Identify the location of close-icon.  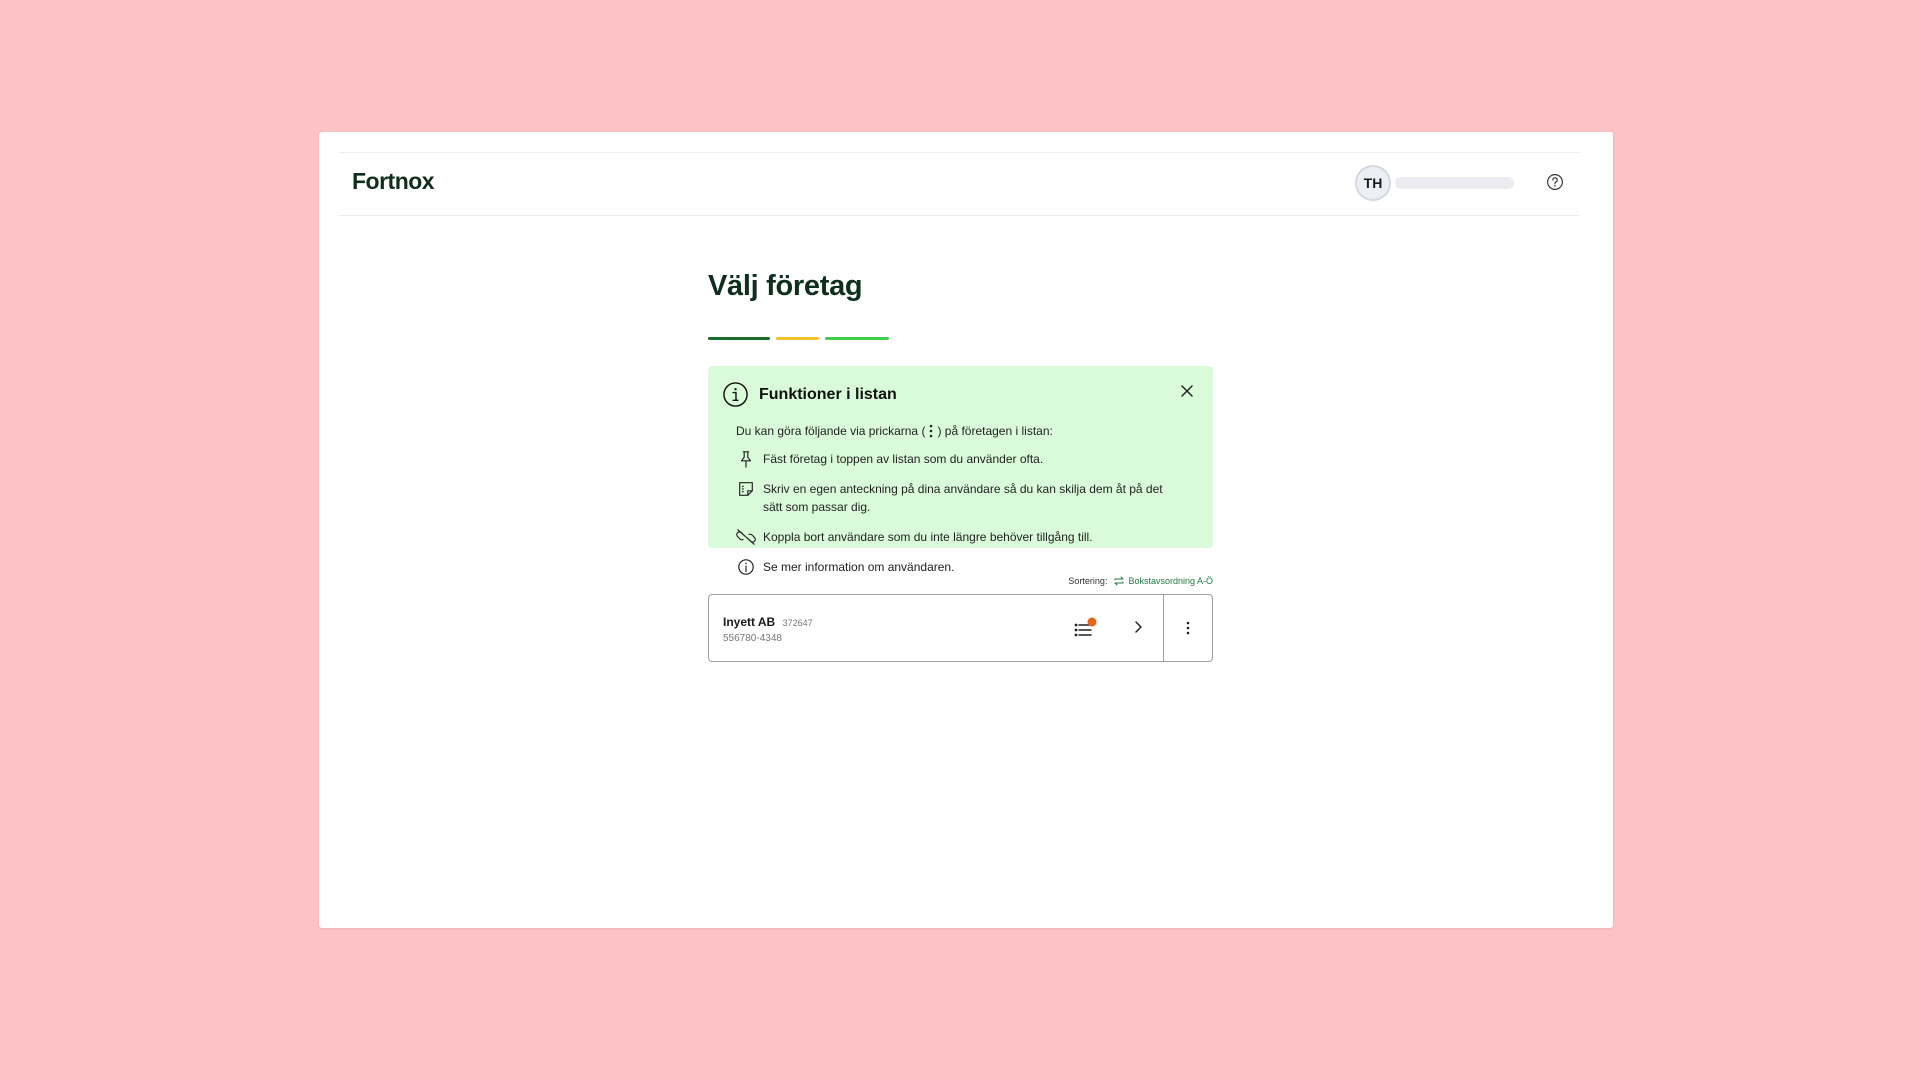
(1187, 391).